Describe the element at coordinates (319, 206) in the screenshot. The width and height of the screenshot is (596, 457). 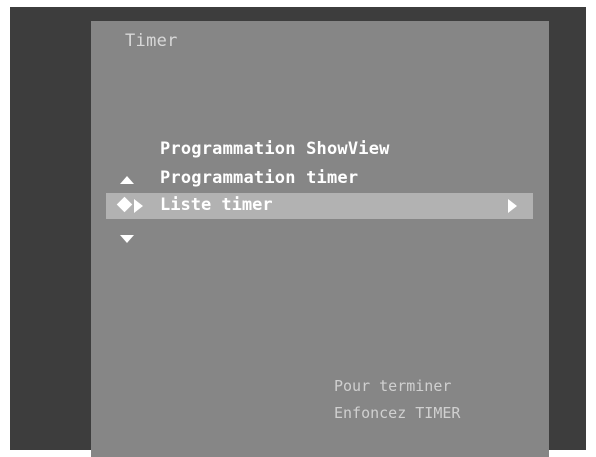
I see `menu-item-liste-timer: Liste timer` at that location.